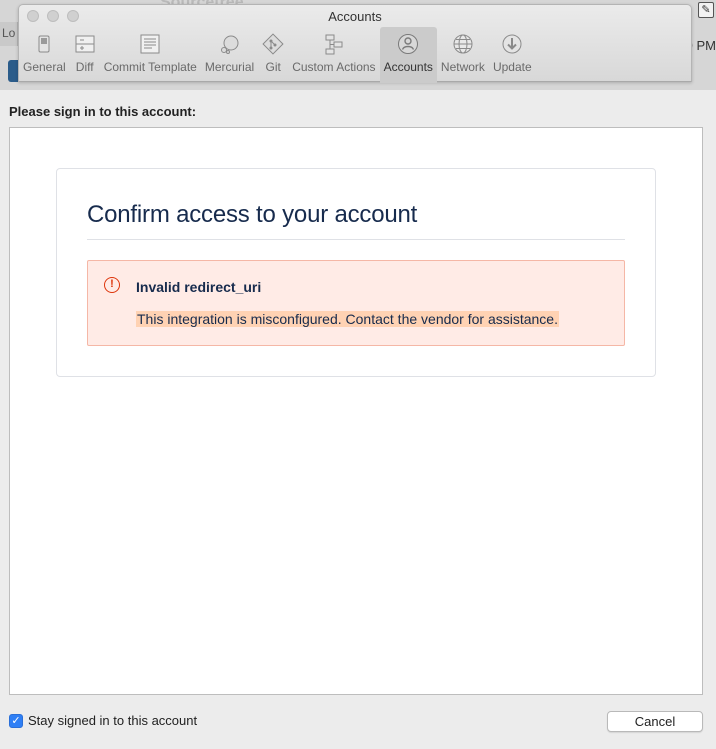  I want to click on update-download-icon, so click(512, 44).